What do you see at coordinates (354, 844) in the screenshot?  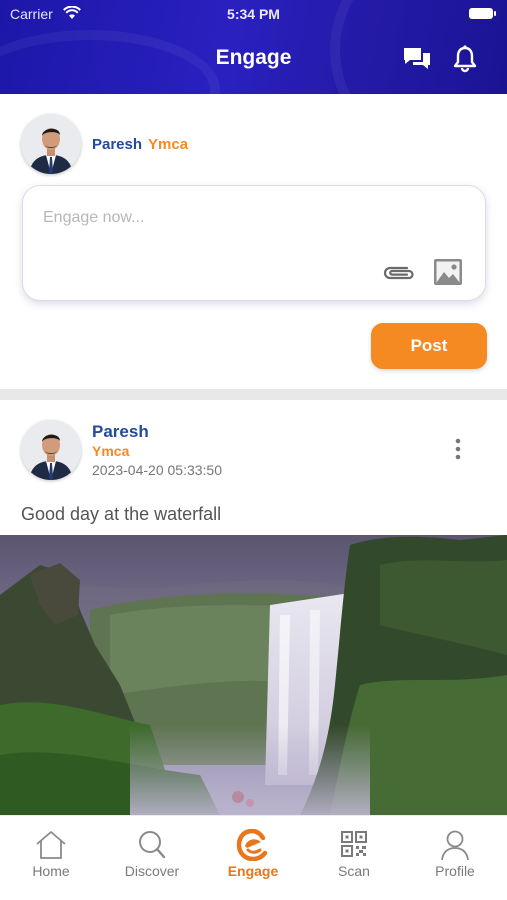 I see `qr-code-icon` at bounding box center [354, 844].